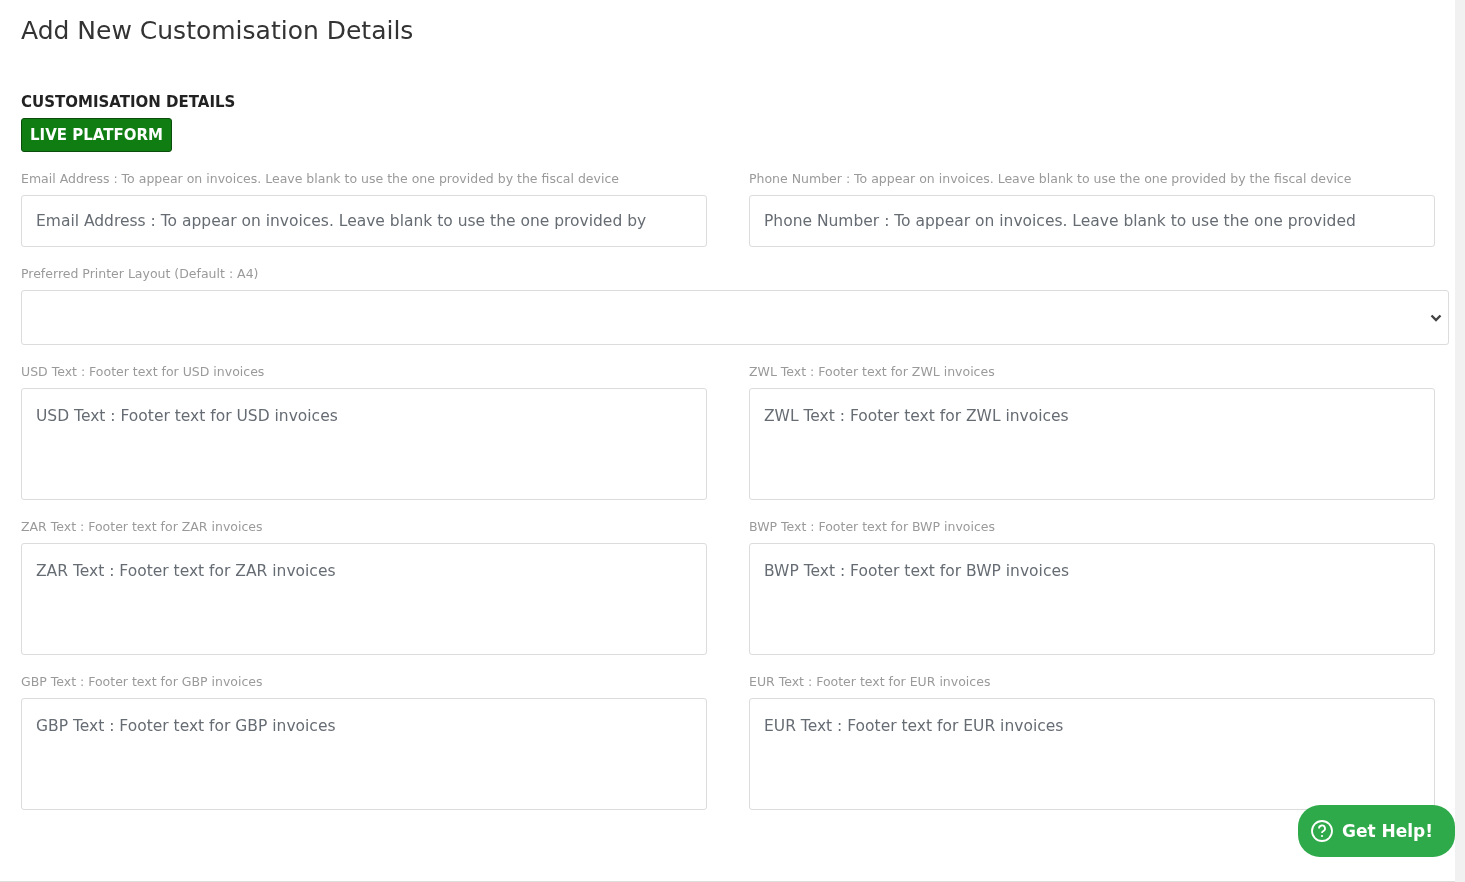  What do you see at coordinates (870, 682) in the screenshot?
I see `field-label: EUR Text : Footer text for EUR invoices` at bounding box center [870, 682].